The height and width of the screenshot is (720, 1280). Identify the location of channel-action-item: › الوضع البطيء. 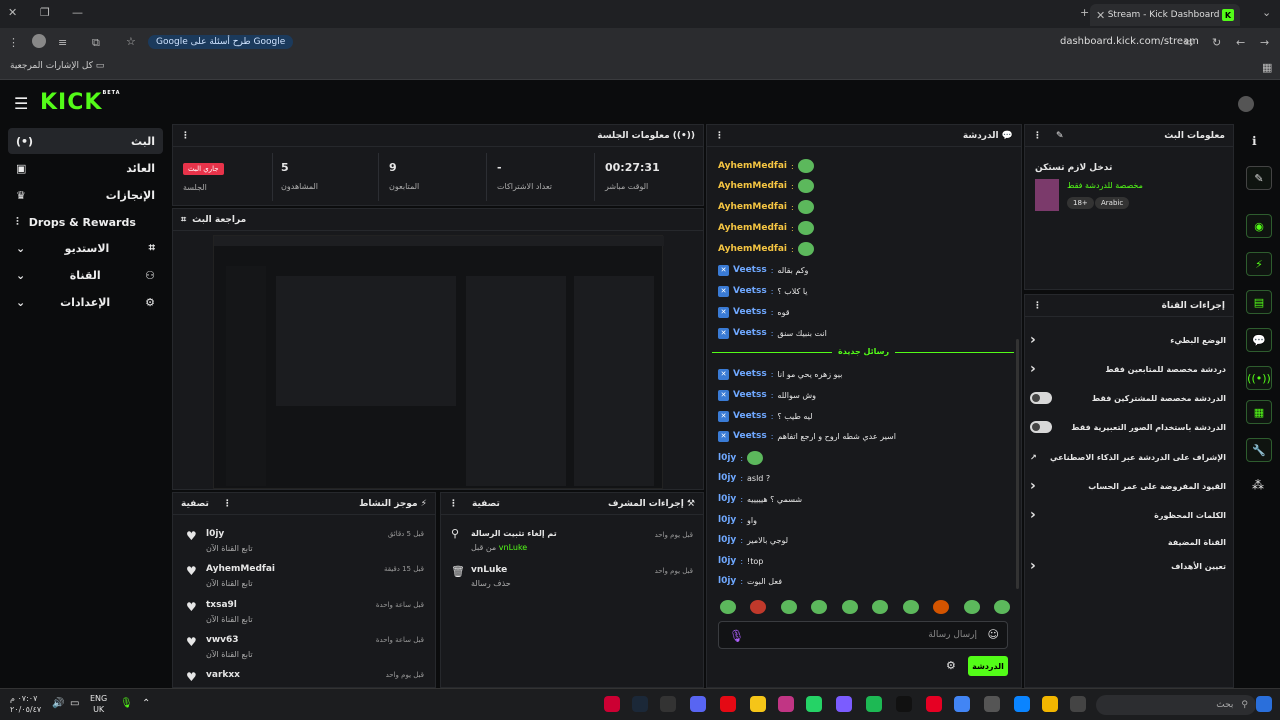
(1128, 340).